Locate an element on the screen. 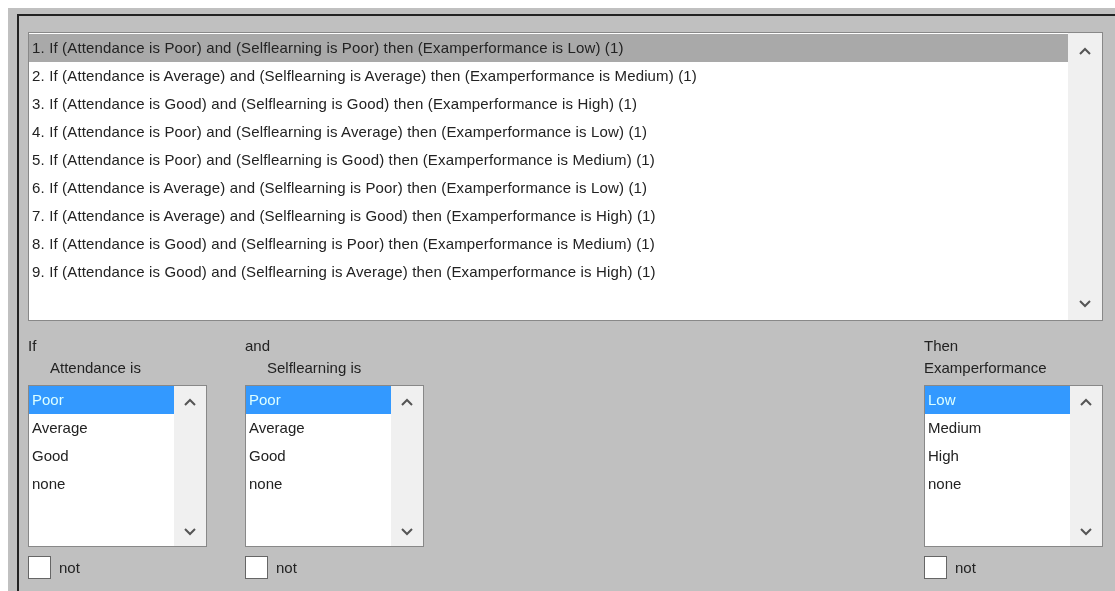 This screenshot has width=1115, height=591. variable-label: Selflearning is is located at coordinates (314, 368).